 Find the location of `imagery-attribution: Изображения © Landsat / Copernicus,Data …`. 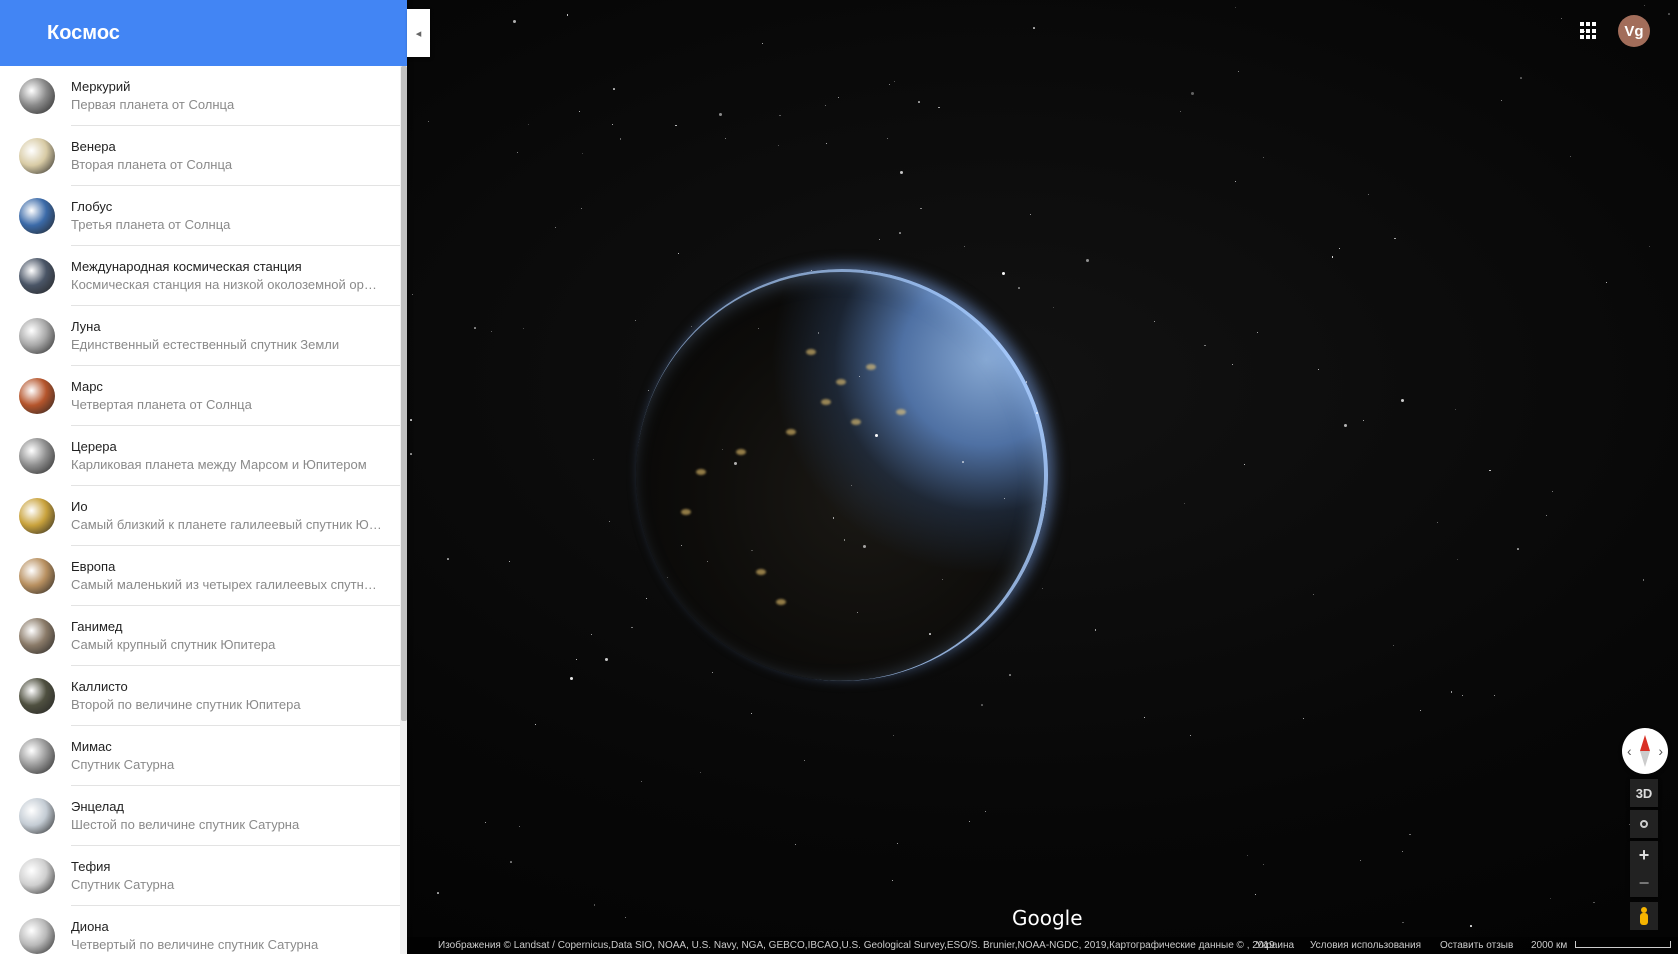

imagery-attribution: Изображения © Landsat / Copernicus,Data … is located at coordinates (856, 945).